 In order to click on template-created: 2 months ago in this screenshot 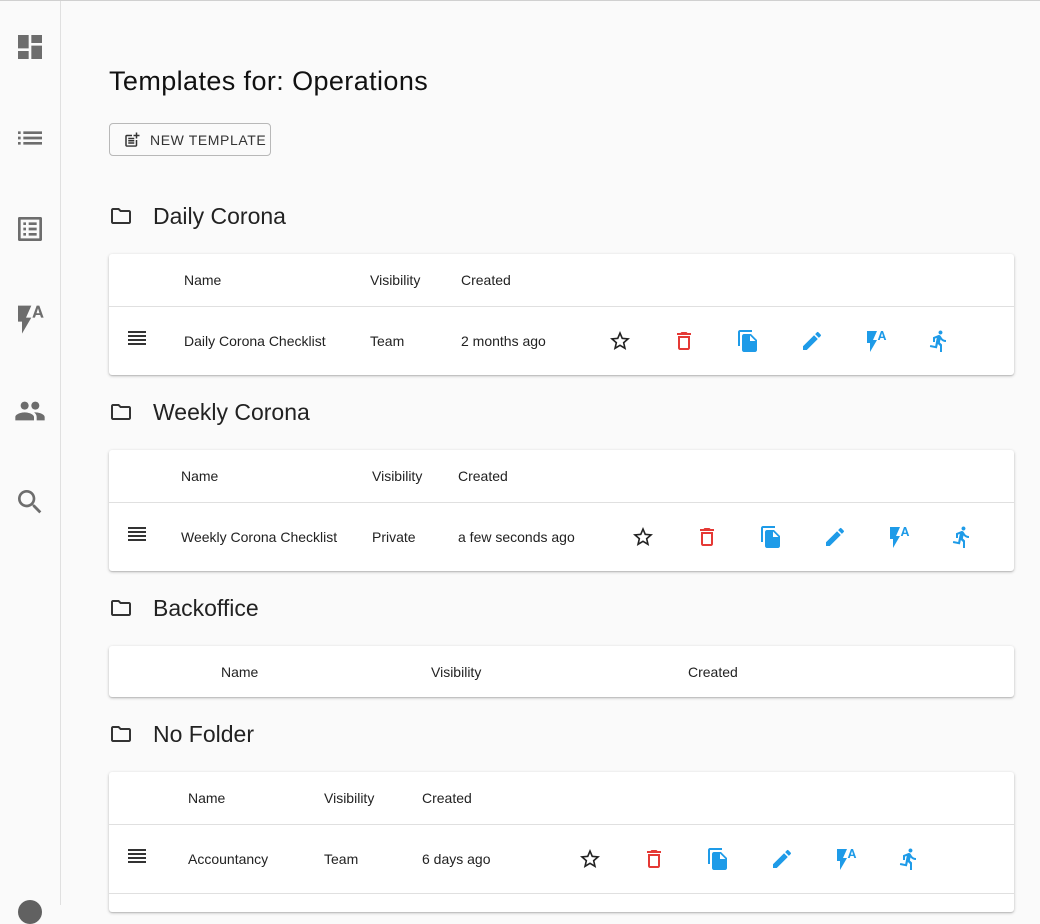, I will do `click(503, 341)`.